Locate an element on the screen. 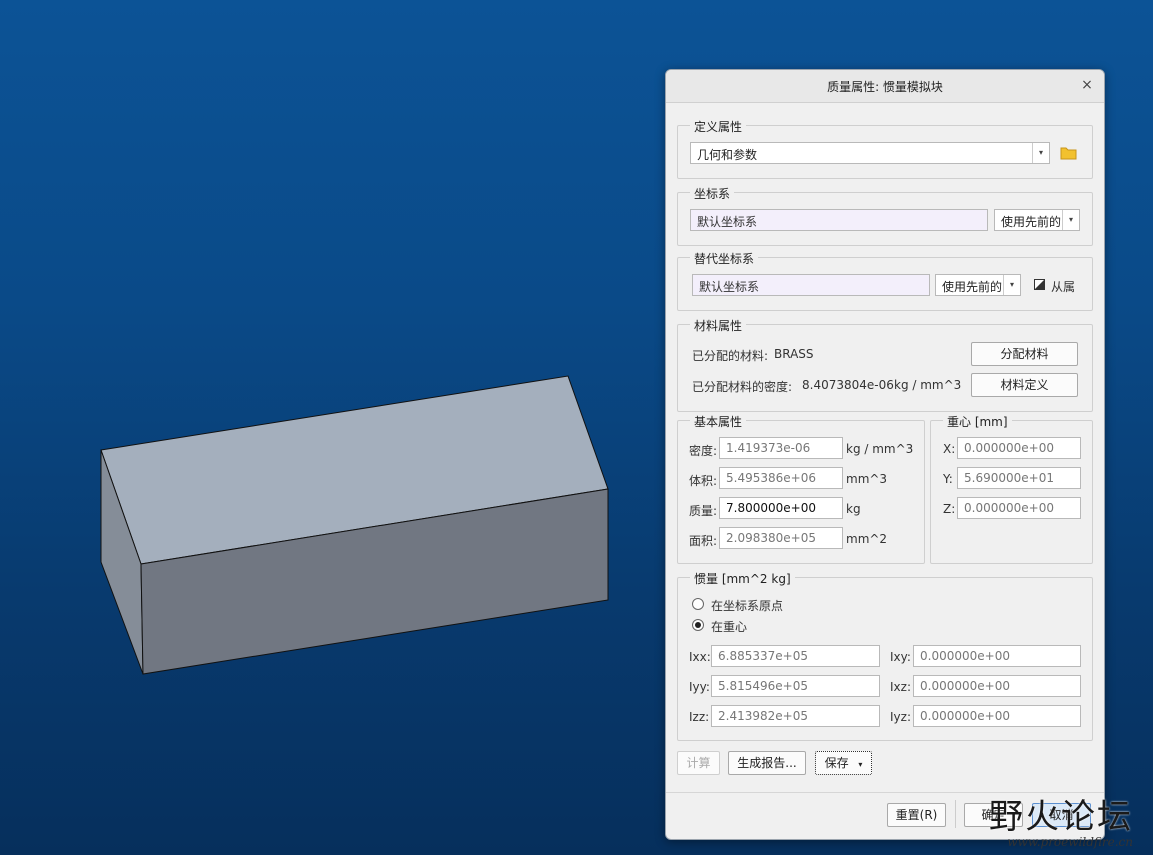 Image resolution: width=1153 pixels, height=855 pixels. csys-group: 坐标系 默认坐标系 使用先前的 ▾ is located at coordinates (885, 215).